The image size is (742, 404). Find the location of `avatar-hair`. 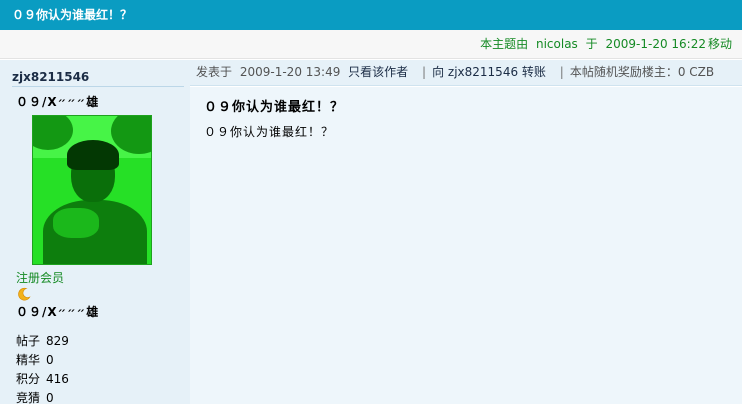

avatar-hair is located at coordinates (93, 155).